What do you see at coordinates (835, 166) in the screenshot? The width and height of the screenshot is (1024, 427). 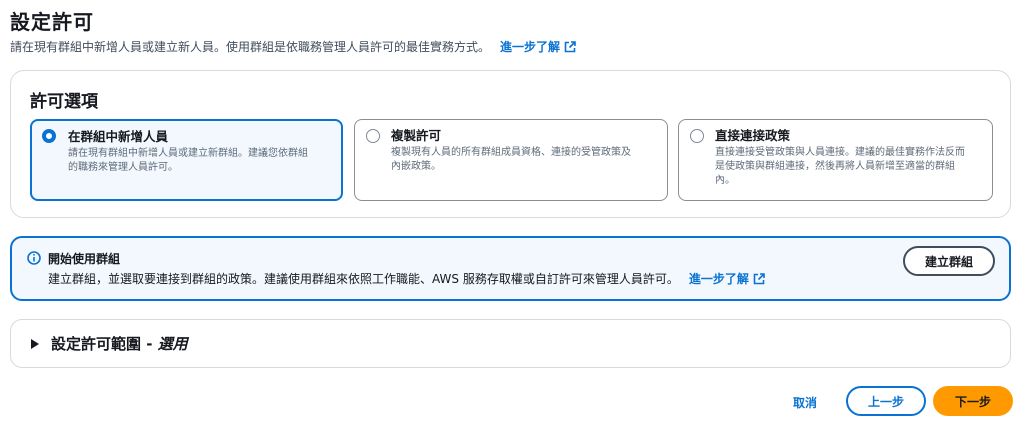 I see `option-desc-line: 是使政策與群組連接，然後再將人員新增至適當的群組` at bounding box center [835, 166].